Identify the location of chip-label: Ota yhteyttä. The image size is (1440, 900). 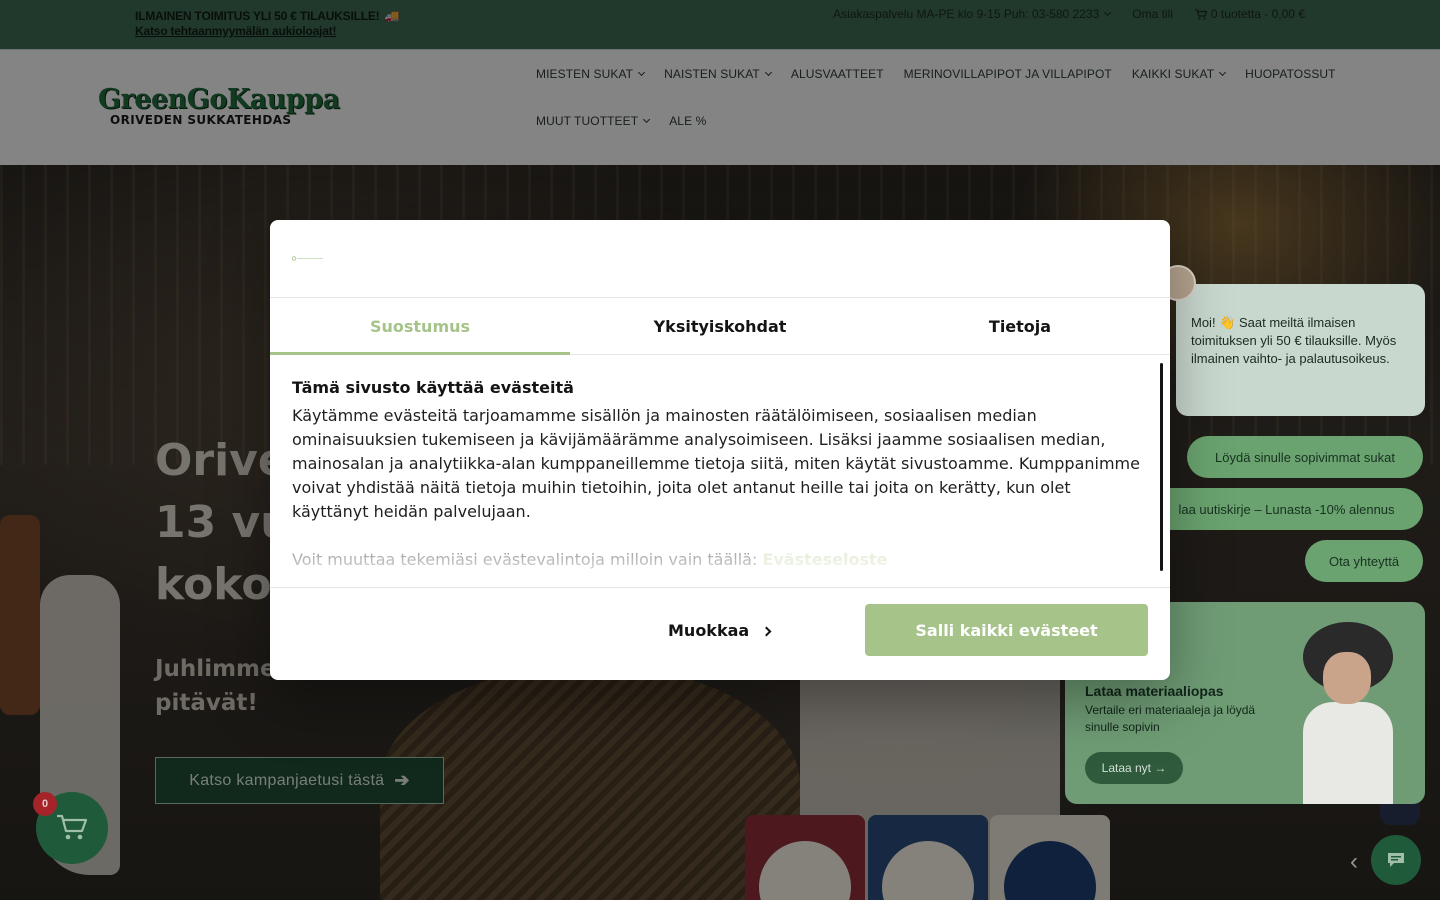
(1364, 561).